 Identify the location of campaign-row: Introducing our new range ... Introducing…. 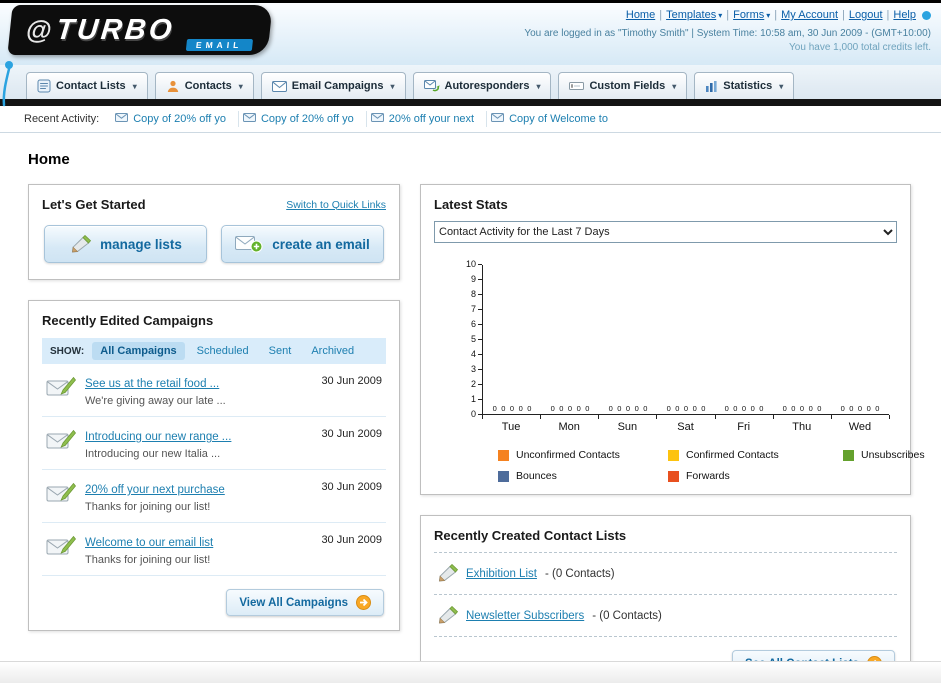
(214, 443).